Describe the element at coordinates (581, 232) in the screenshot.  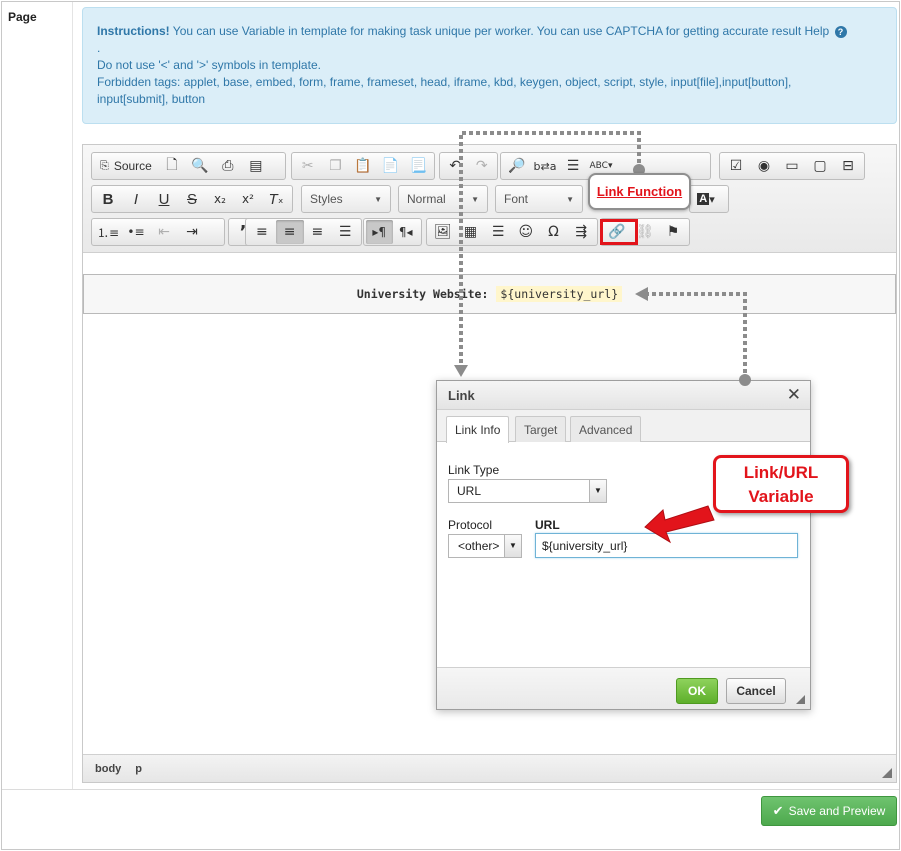
I see `page-break-icon: ⇶` at that location.